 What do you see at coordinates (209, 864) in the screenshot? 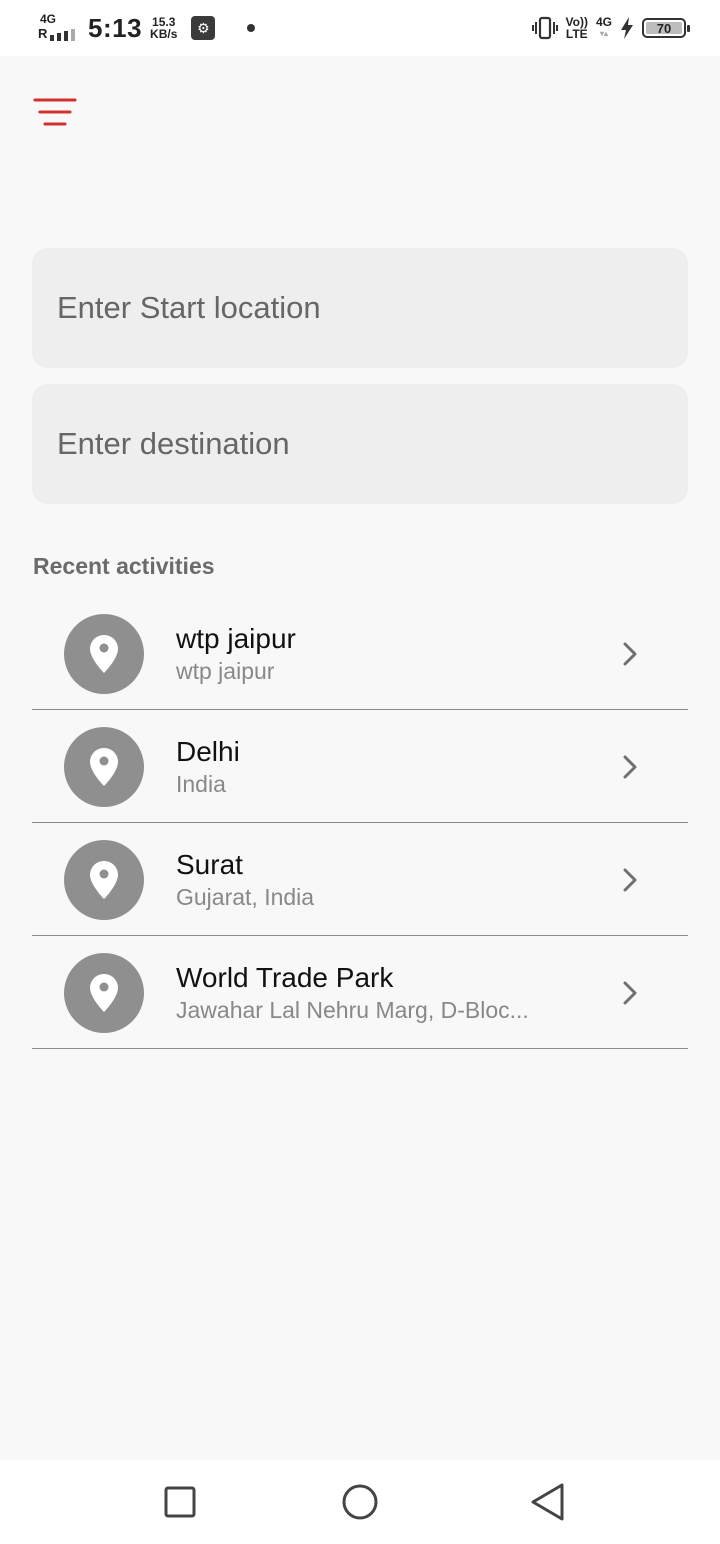
I see `recent-item-title: Surat` at bounding box center [209, 864].